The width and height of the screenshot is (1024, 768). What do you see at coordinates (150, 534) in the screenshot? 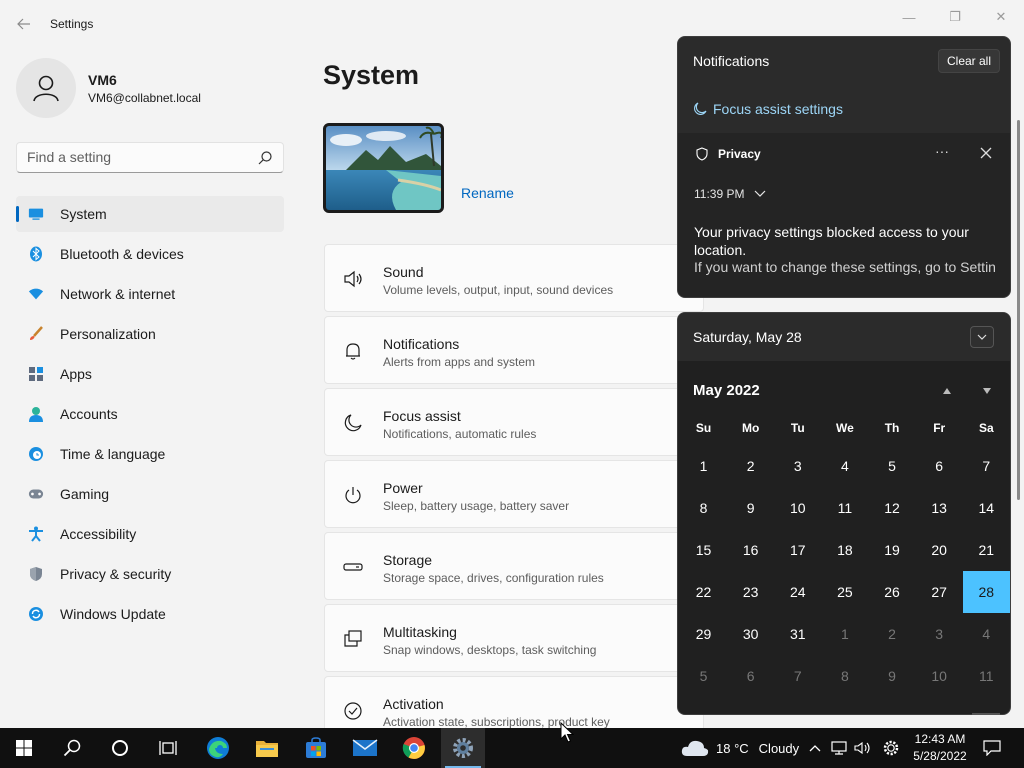
I see `sidebar-item-accessibility: Accessibility` at bounding box center [150, 534].